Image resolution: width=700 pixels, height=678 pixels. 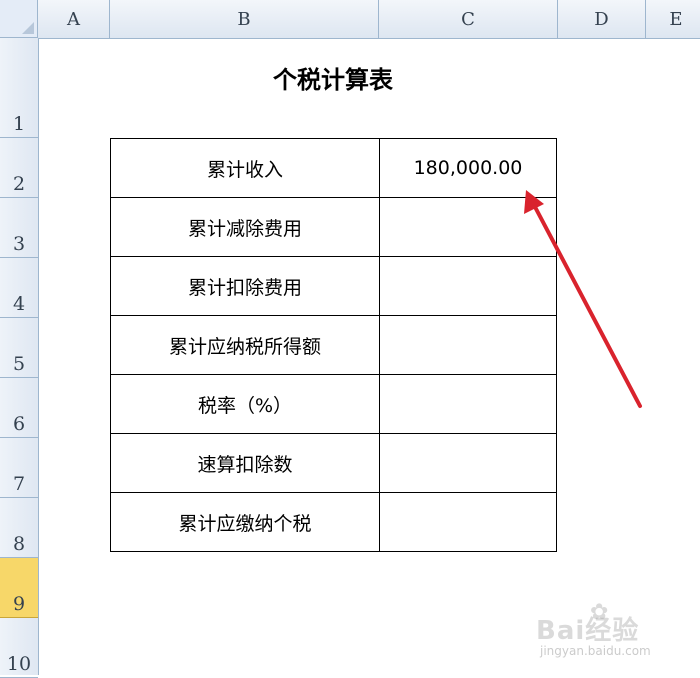 I want to click on row-header-5: 5, so click(x=19, y=348).